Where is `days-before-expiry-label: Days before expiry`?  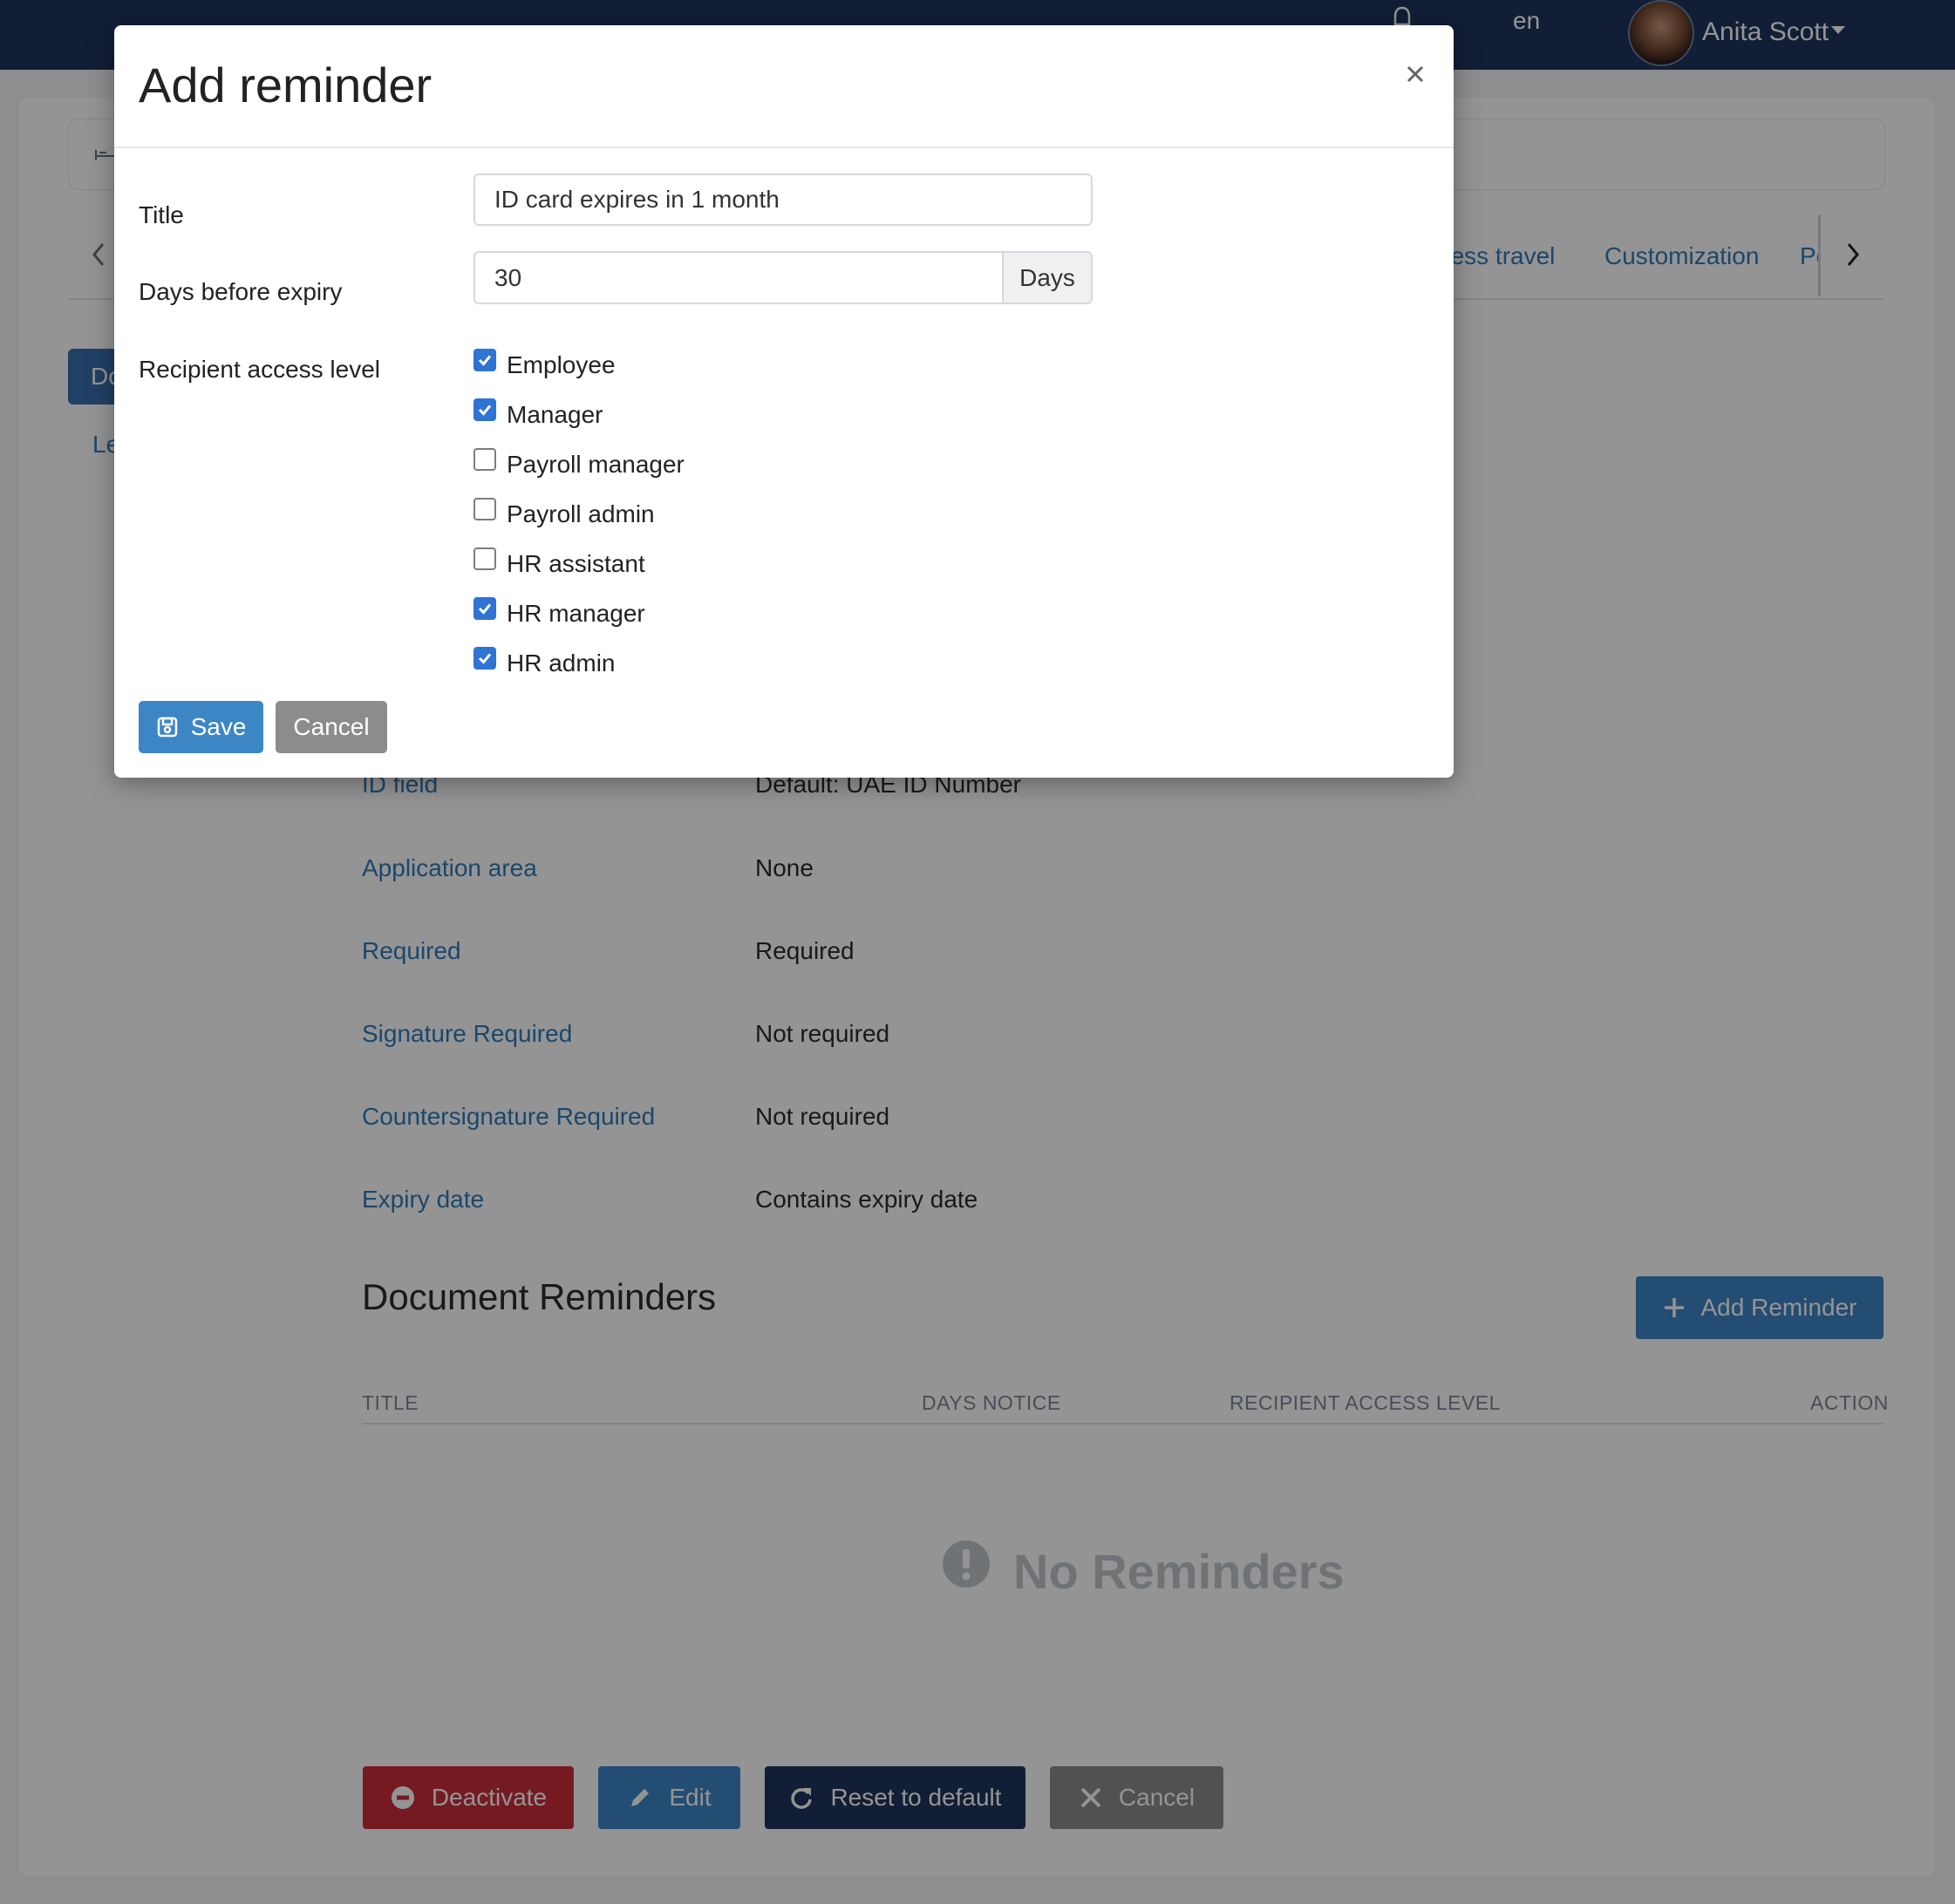 days-before-expiry-label: Days before expiry is located at coordinates (241, 291).